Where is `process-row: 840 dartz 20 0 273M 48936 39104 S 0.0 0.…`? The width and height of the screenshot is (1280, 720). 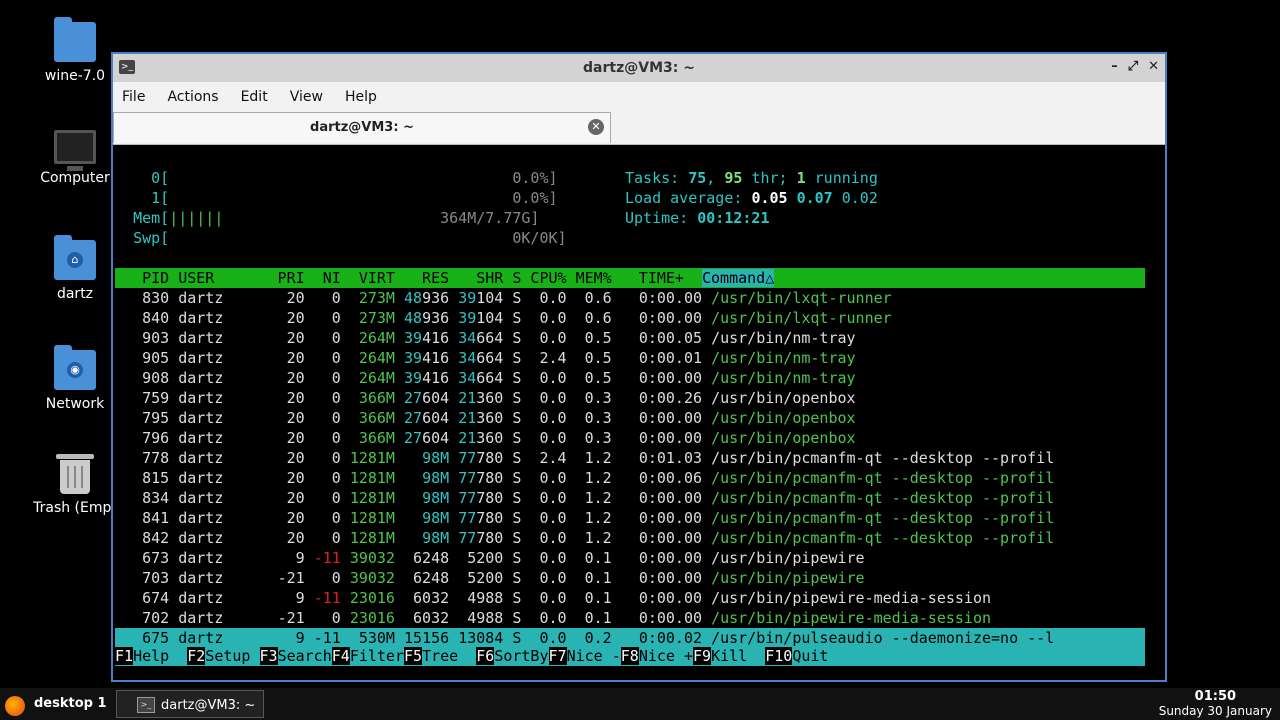
process-row: 840 dartz 20 0 273M 48936 39104 S 0.0 0.… is located at coordinates (630, 318).